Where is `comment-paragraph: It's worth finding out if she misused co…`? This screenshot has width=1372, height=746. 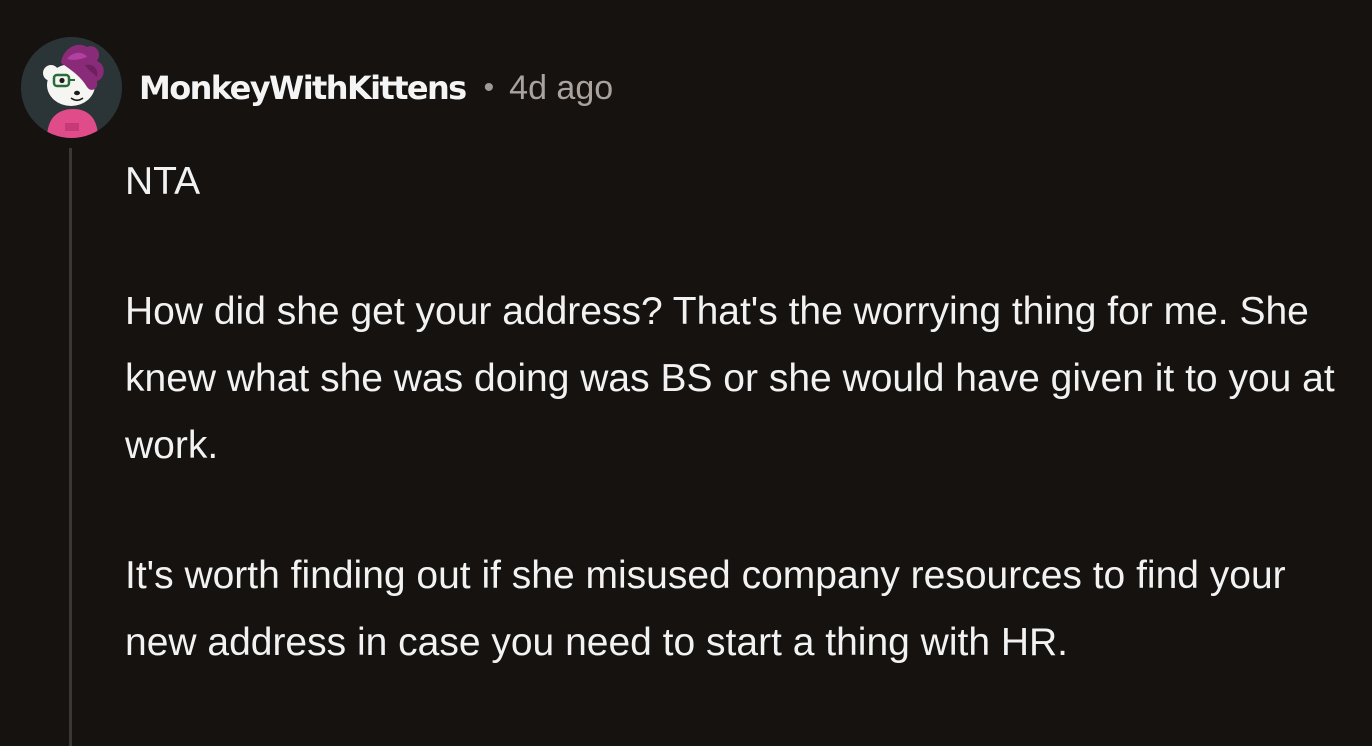
comment-paragraph: It's worth finding out if she misused co… is located at coordinates (705, 609).